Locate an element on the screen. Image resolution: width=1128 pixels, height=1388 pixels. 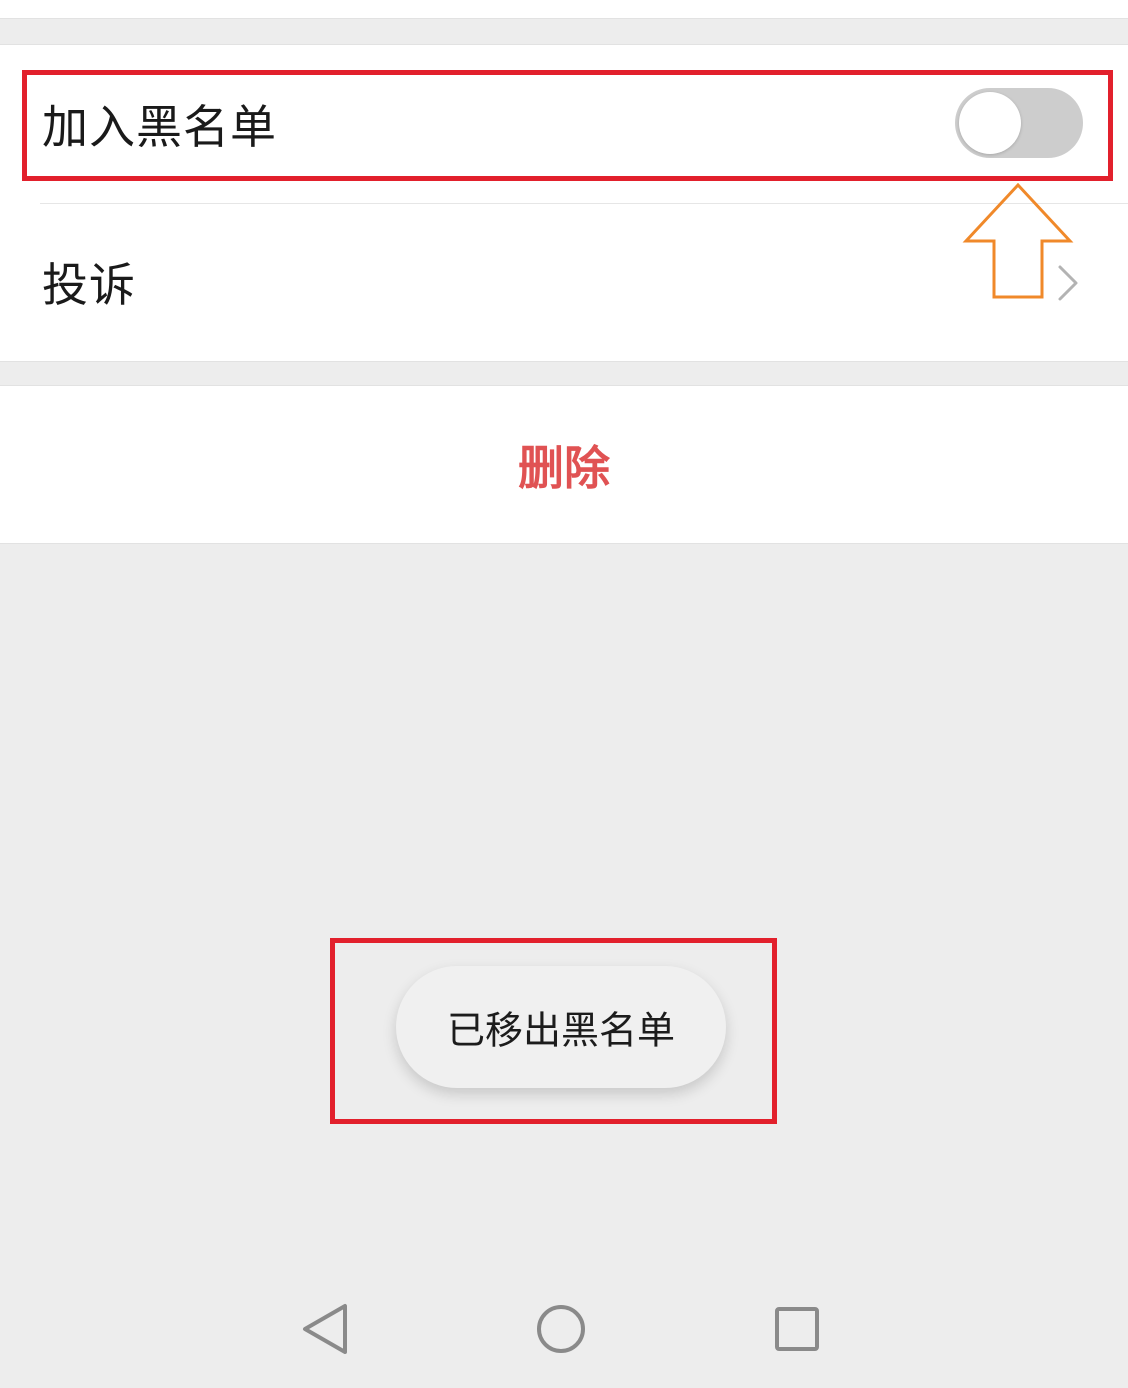
nav-home-button is located at coordinates (561, 1329).